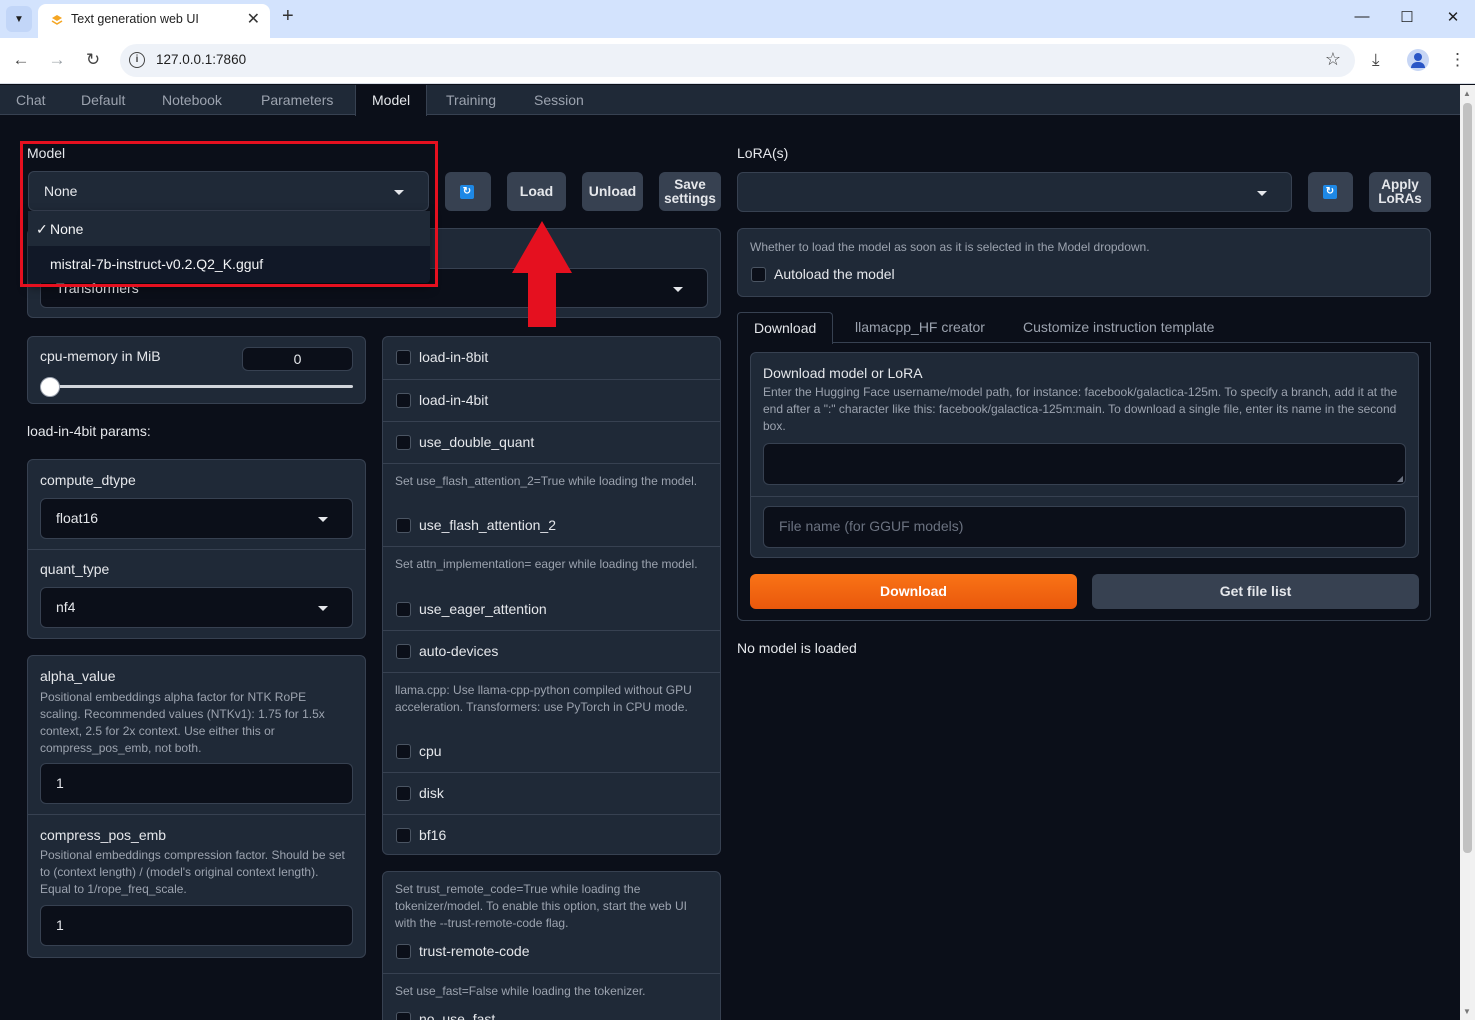  What do you see at coordinates (253, 19) in the screenshot?
I see `close-tab-icon: ✕` at bounding box center [253, 19].